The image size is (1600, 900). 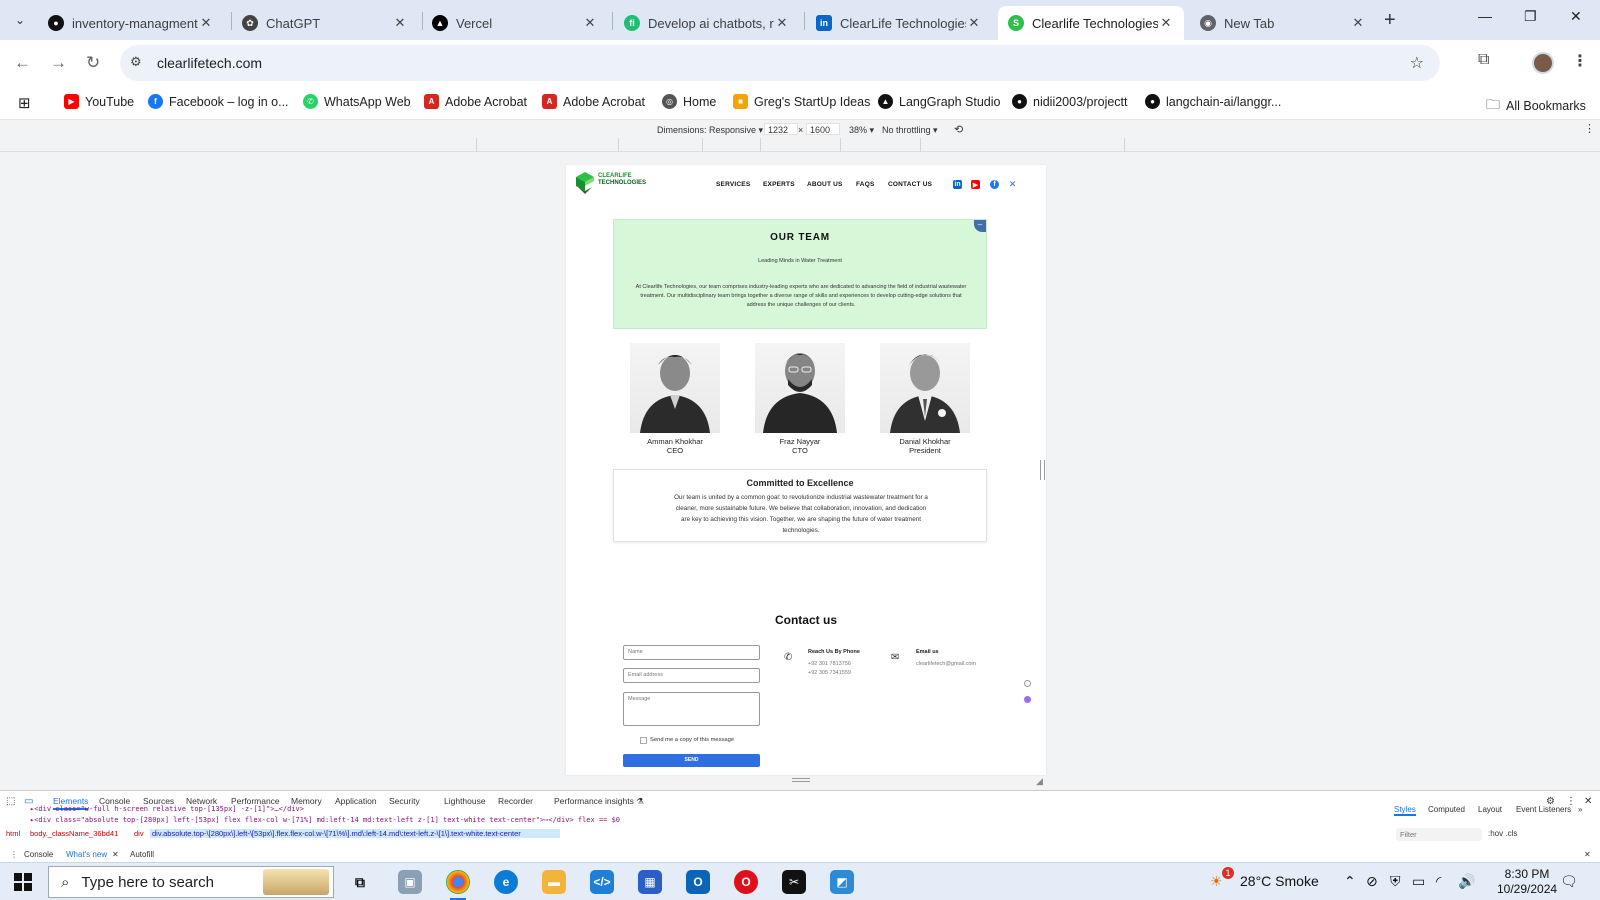 What do you see at coordinates (1283, 23) in the screenshot?
I see `tab-new-tab: ◉ New Tab ✕` at bounding box center [1283, 23].